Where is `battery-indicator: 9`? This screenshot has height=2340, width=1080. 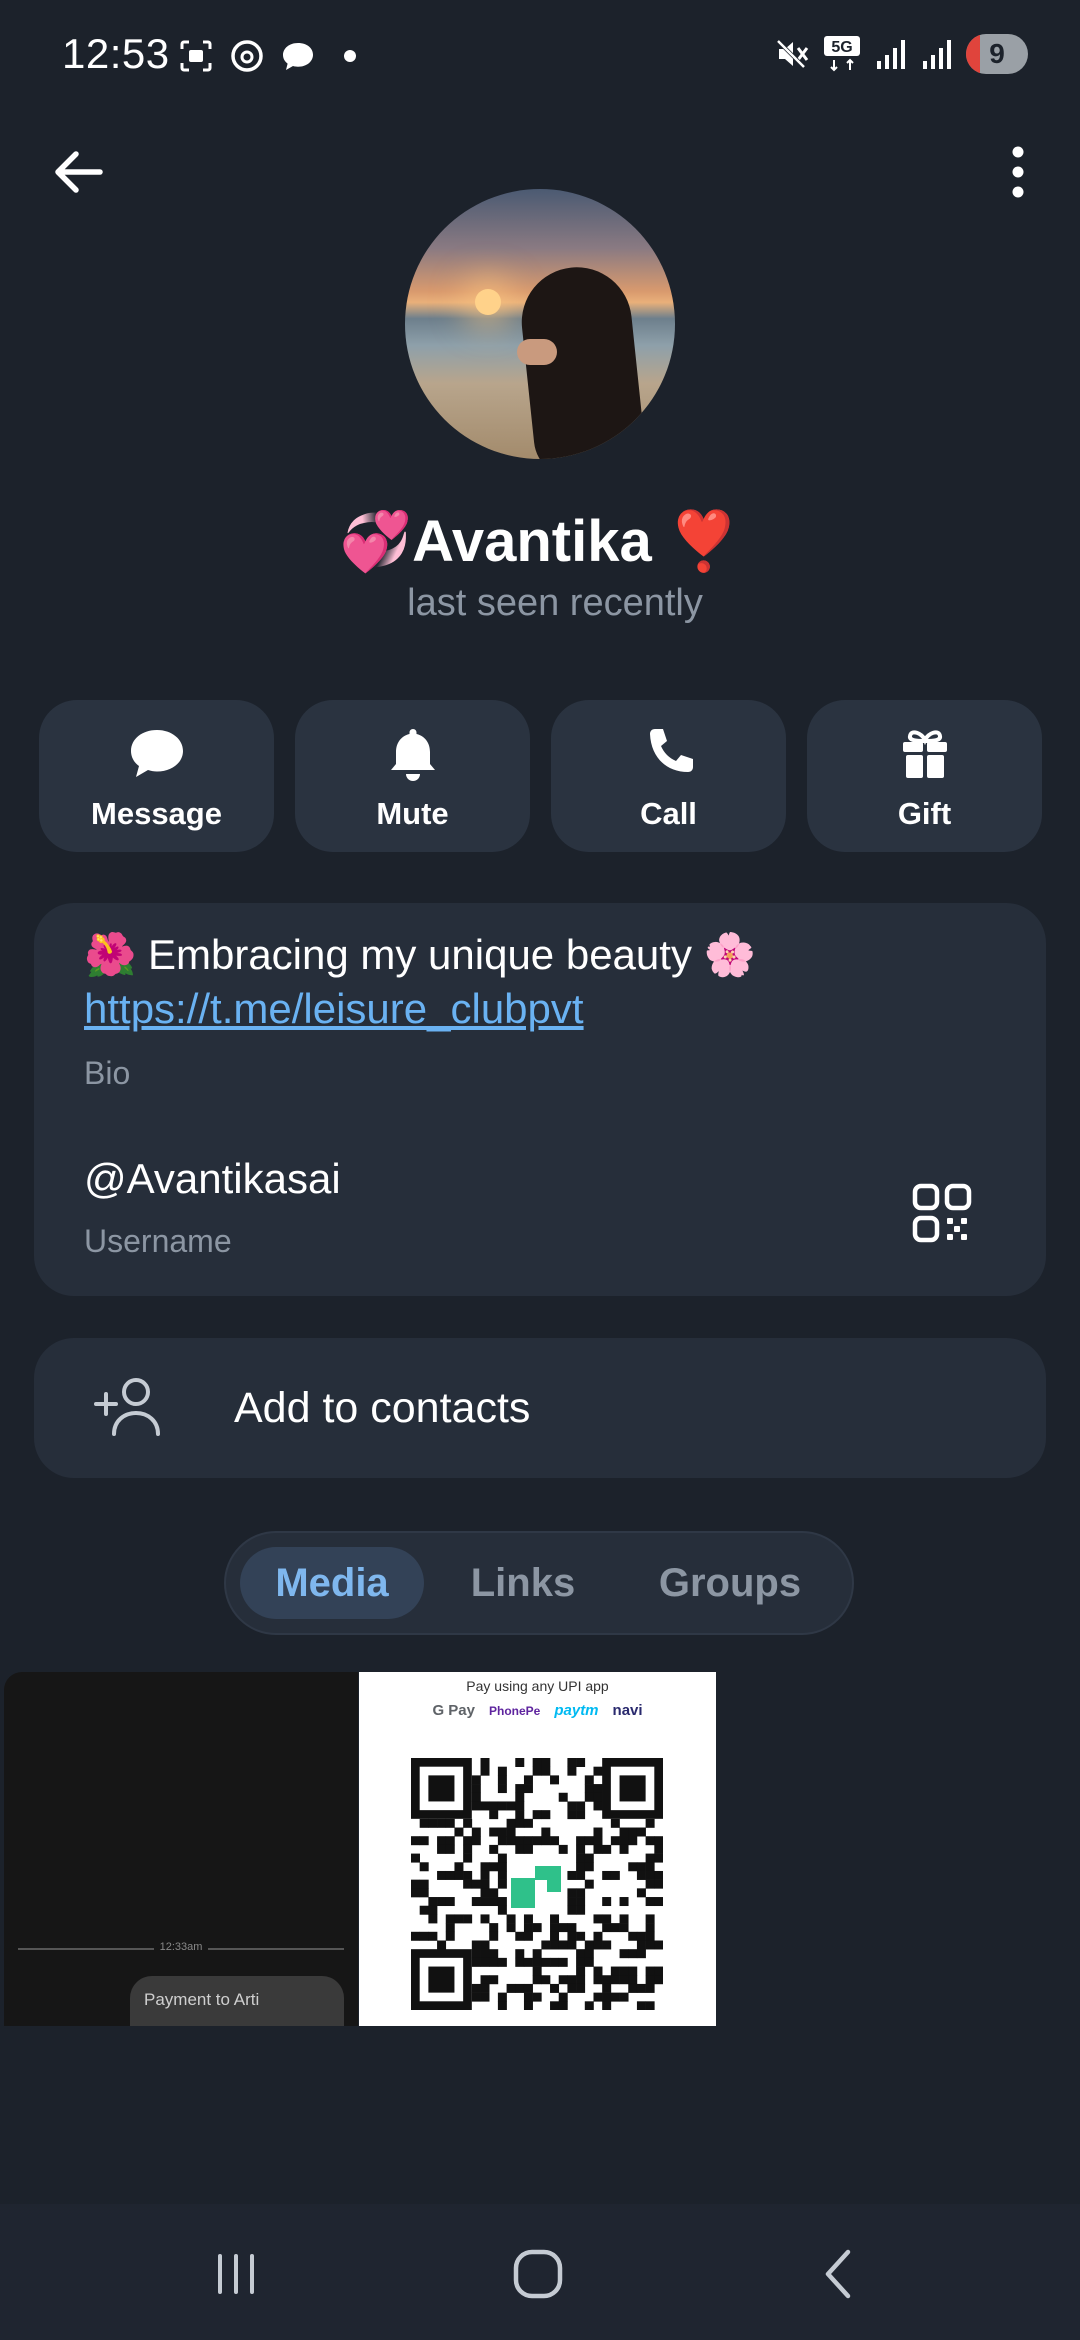
battery-indicator: 9 is located at coordinates (997, 54).